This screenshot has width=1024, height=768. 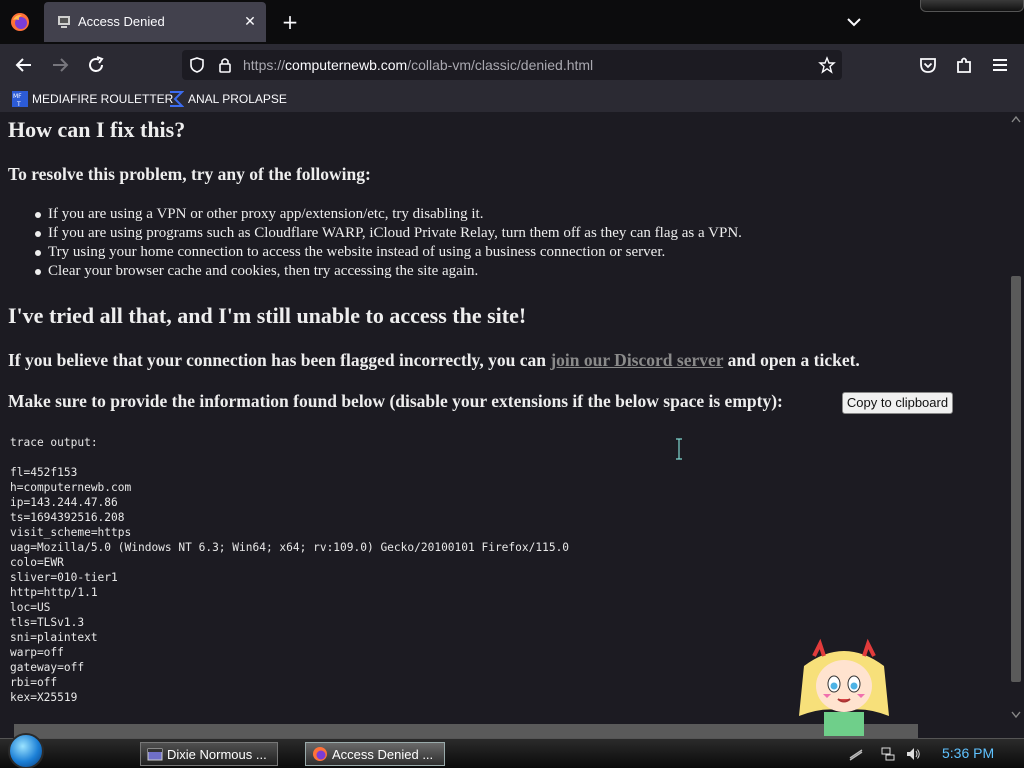 What do you see at coordinates (18, 104) in the screenshot?
I see `svg-text: T` at bounding box center [18, 104].